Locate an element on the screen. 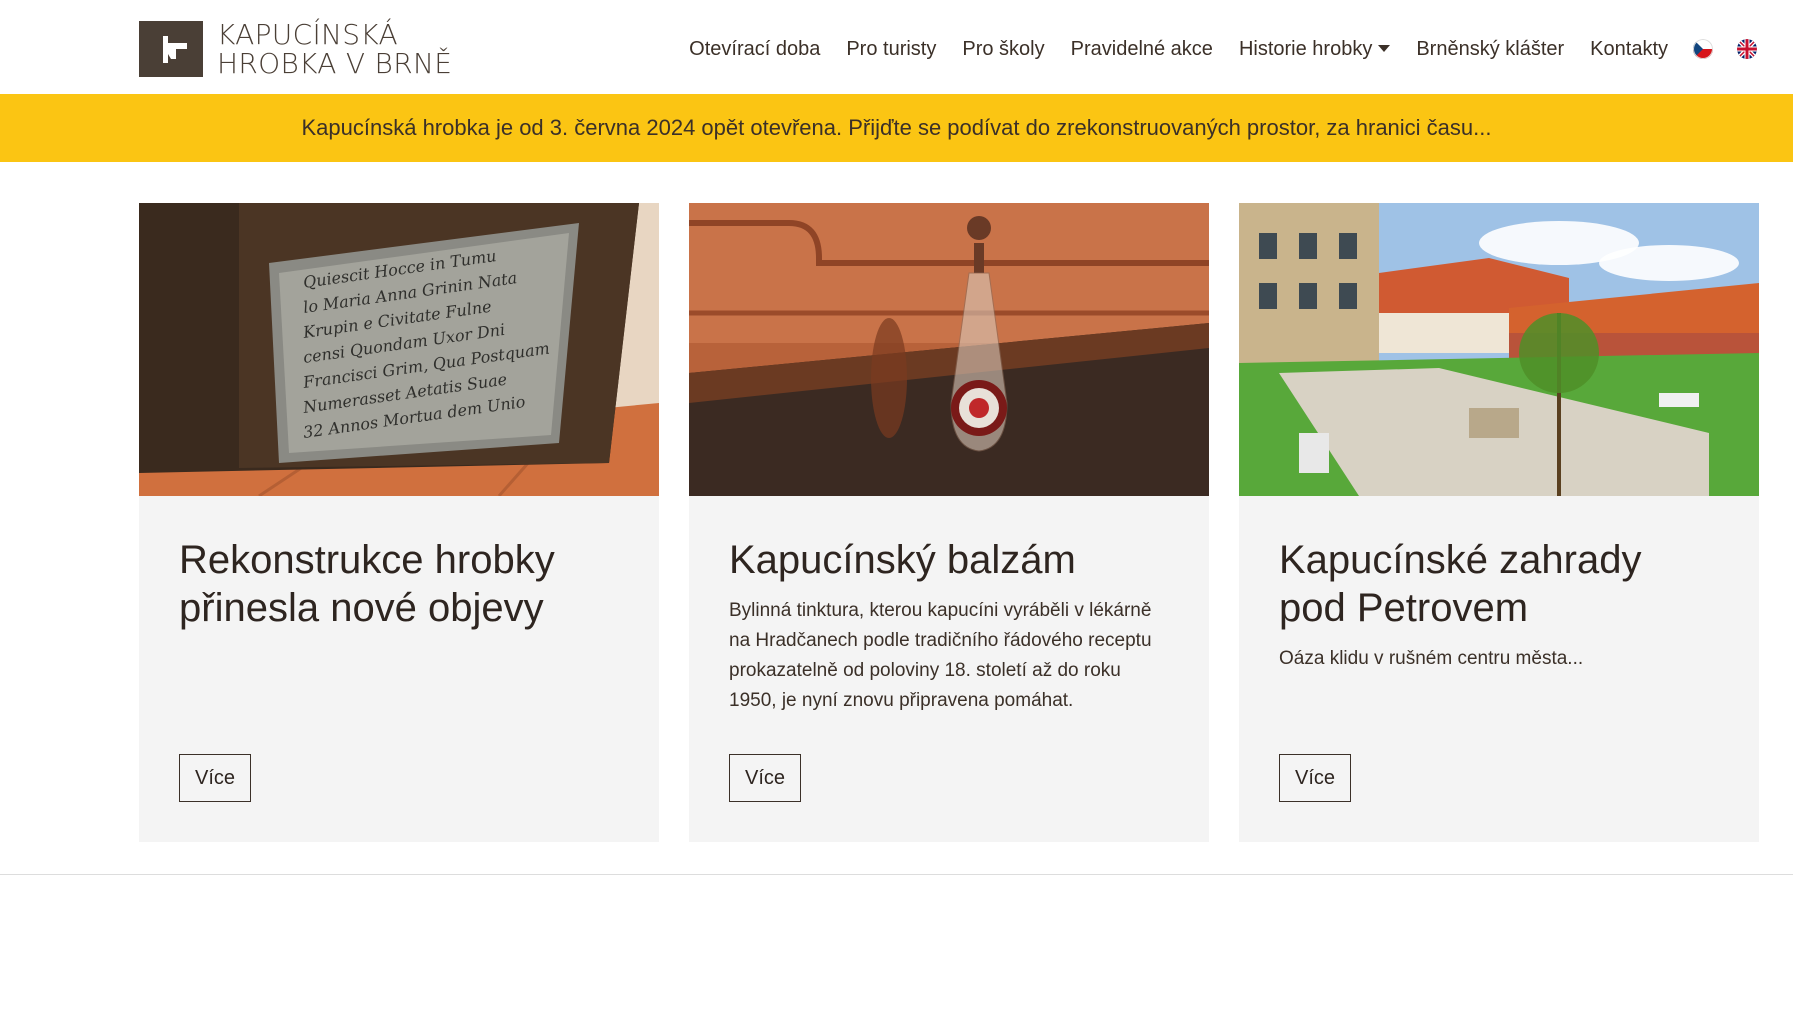 The image size is (1793, 1010). nav-regular-events: Pravidelné akce is located at coordinates (1142, 49).